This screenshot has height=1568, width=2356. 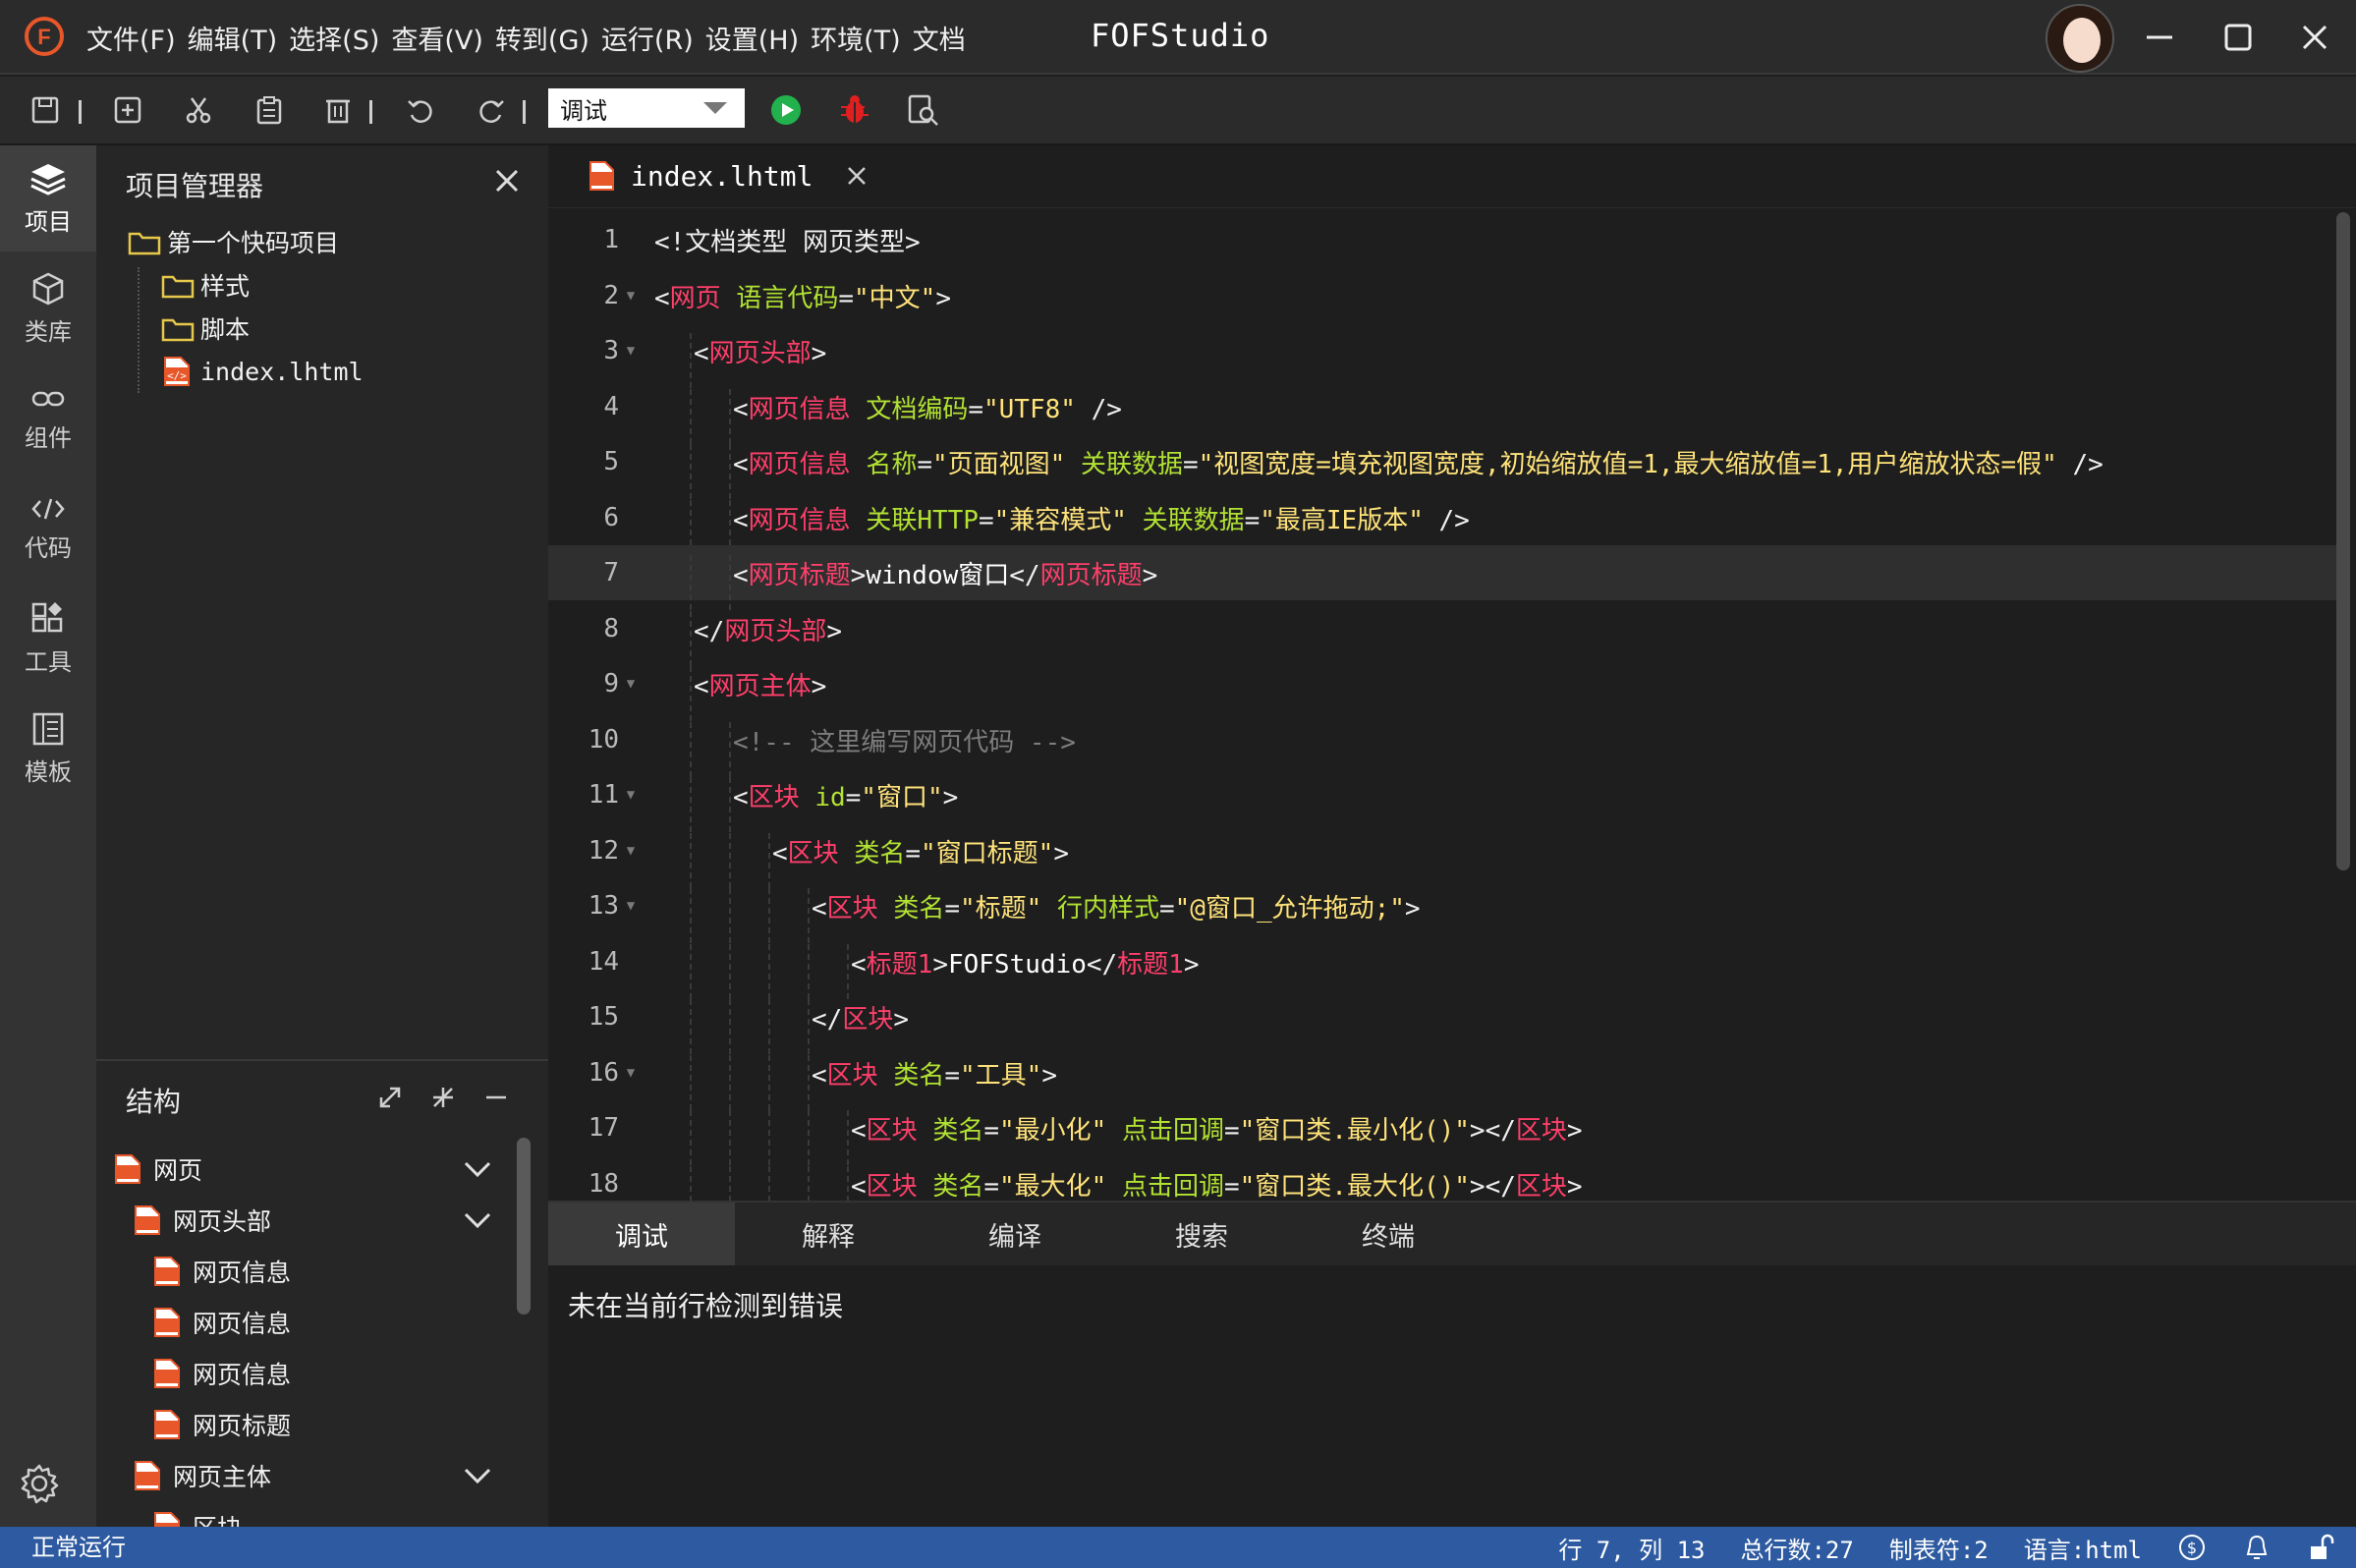 What do you see at coordinates (48, 198) in the screenshot?
I see `activity-project: 项目` at bounding box center [48, 198].